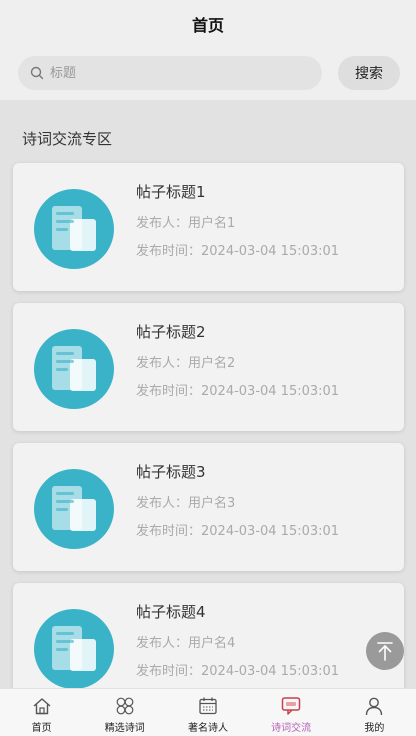  I want to click on home-icon, so click(42, 706).